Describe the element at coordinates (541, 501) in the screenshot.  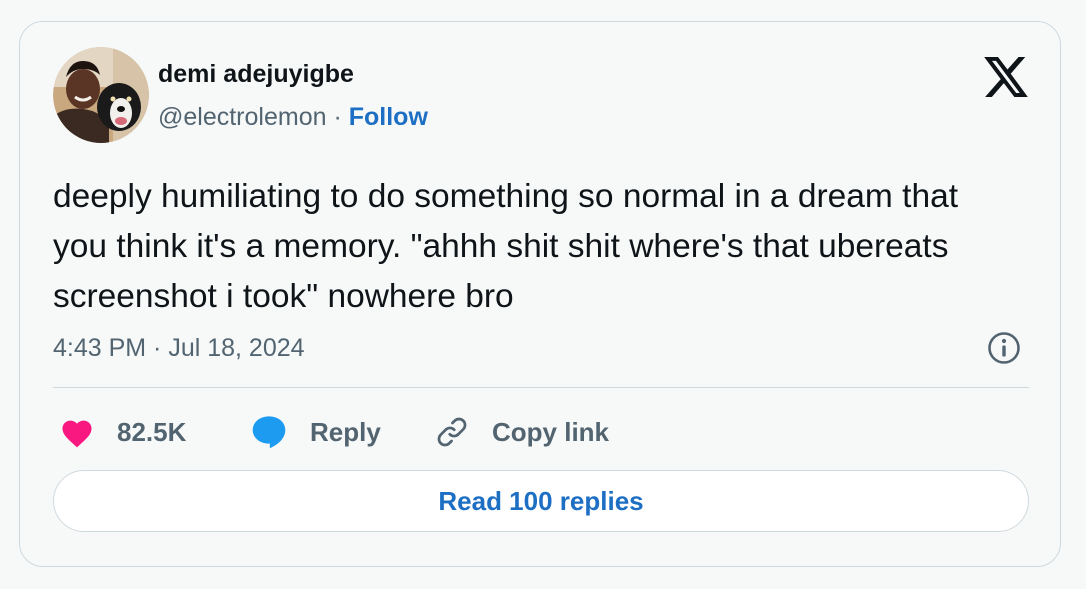
I see `read-replies-button: Read 100 replies` at that location.